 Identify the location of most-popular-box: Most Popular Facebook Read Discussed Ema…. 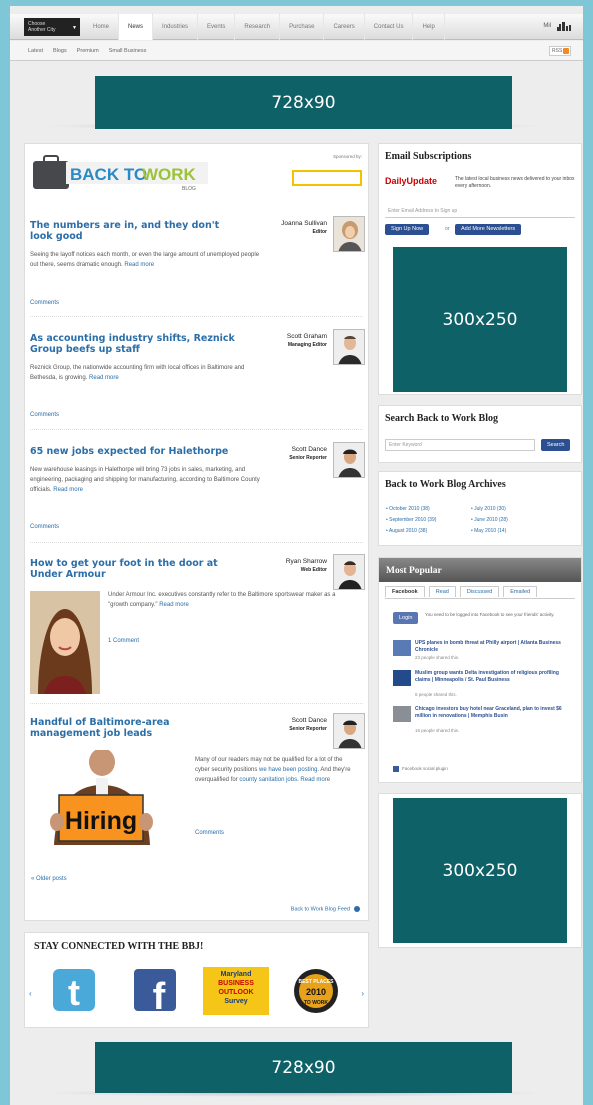
(480, 670).